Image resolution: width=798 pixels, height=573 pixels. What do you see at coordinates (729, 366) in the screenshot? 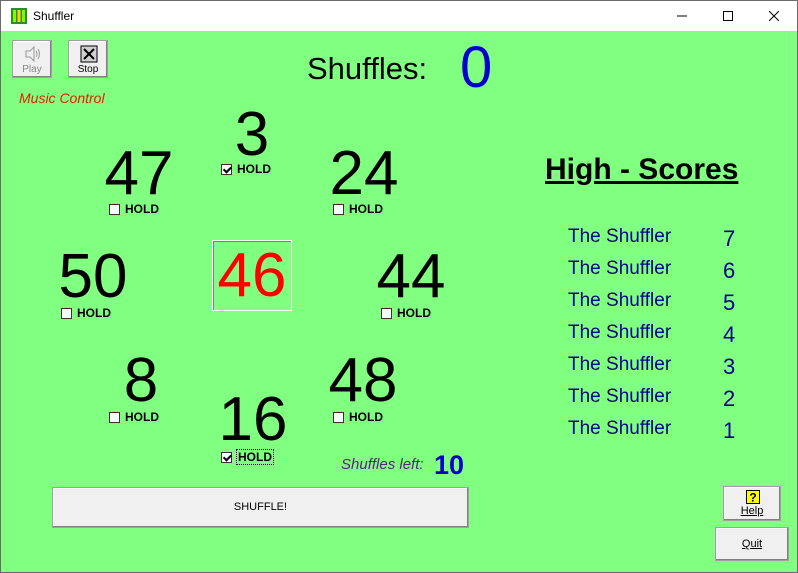
I see `high-score-value: 3` at bounding box center [729, 366].